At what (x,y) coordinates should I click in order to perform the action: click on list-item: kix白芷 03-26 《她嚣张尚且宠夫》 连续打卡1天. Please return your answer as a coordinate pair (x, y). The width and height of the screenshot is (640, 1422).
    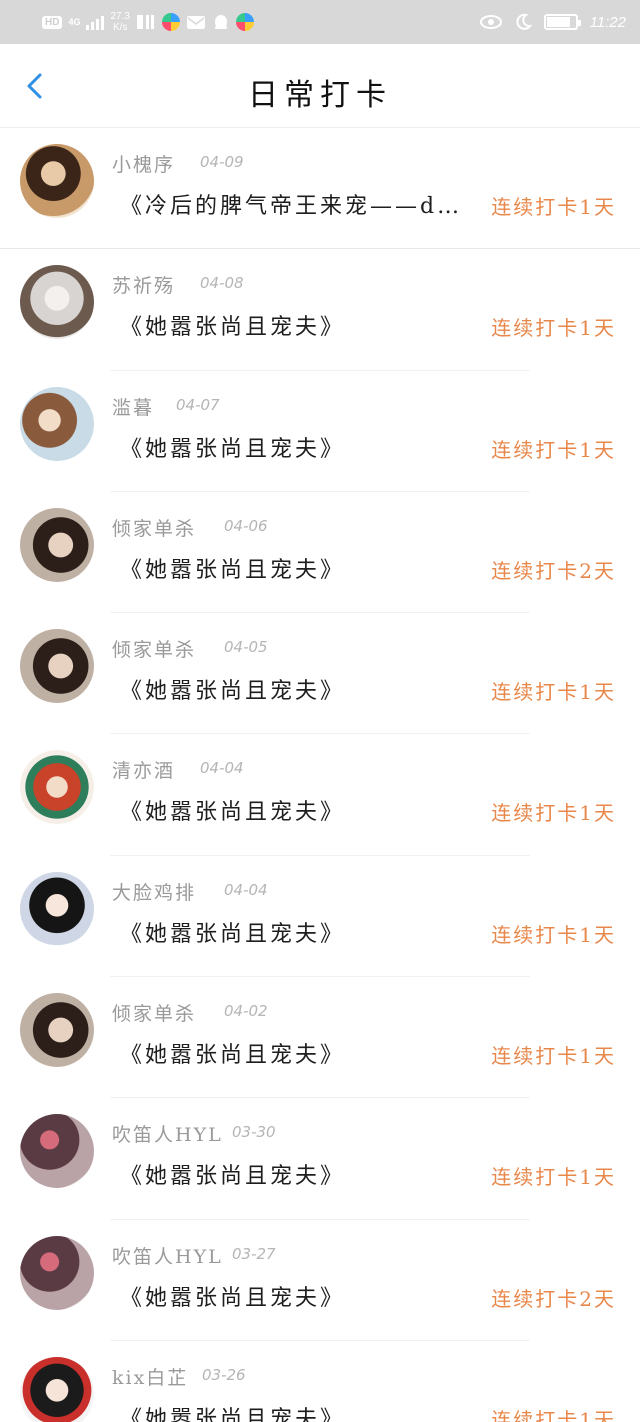
    Looking at the image, I should click on (320, 1381).